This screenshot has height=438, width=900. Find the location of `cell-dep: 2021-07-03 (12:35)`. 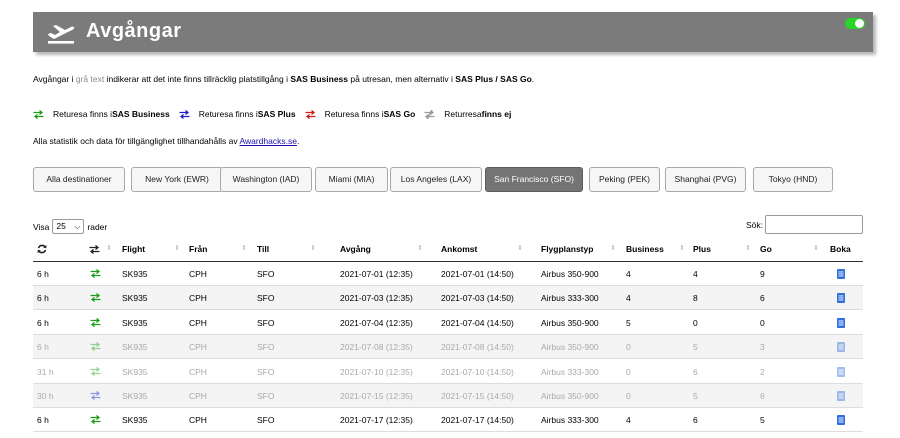

cell-dep: 2021-07-03 (12:35) is located at coordinates (376, 298).